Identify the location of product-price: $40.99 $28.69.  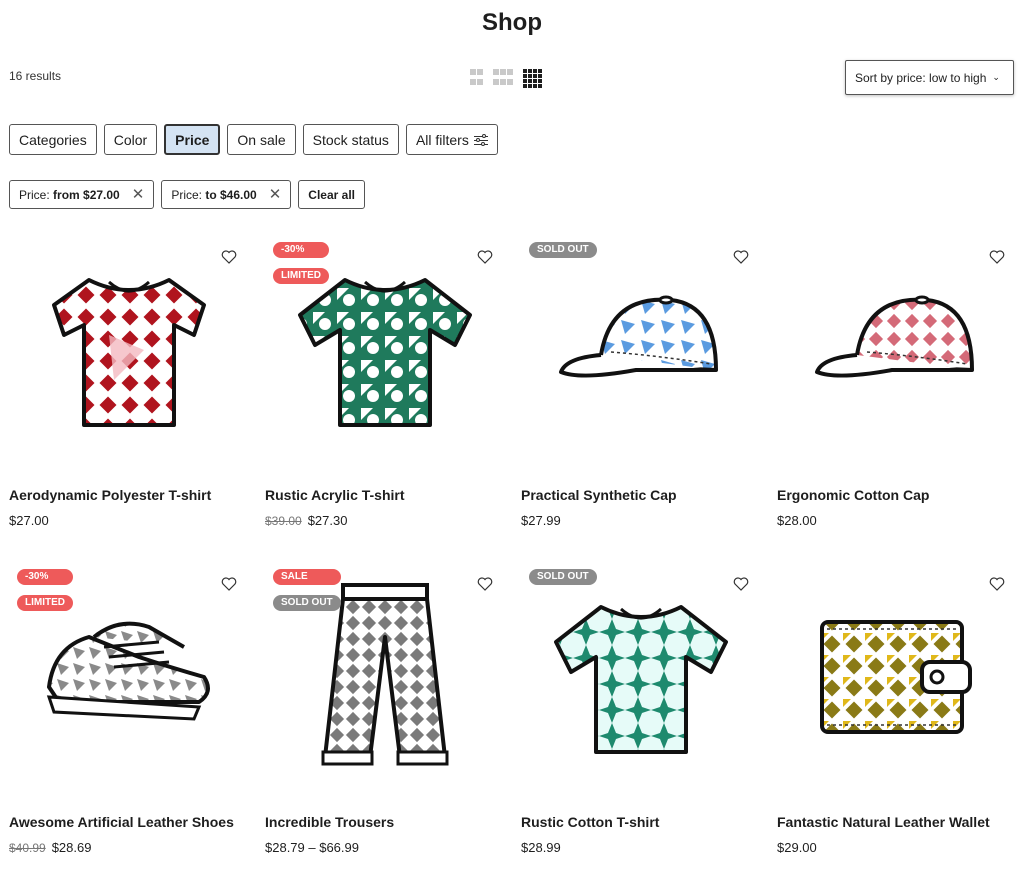
(50, 847).